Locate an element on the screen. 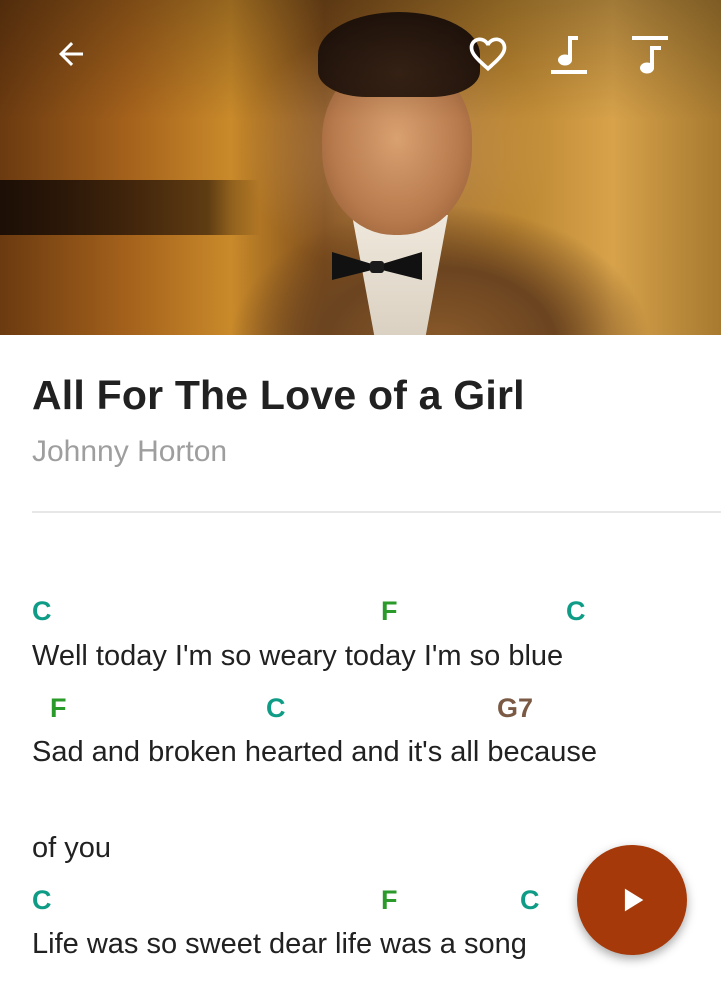  background-shadow is located at coordinates (130, 207).